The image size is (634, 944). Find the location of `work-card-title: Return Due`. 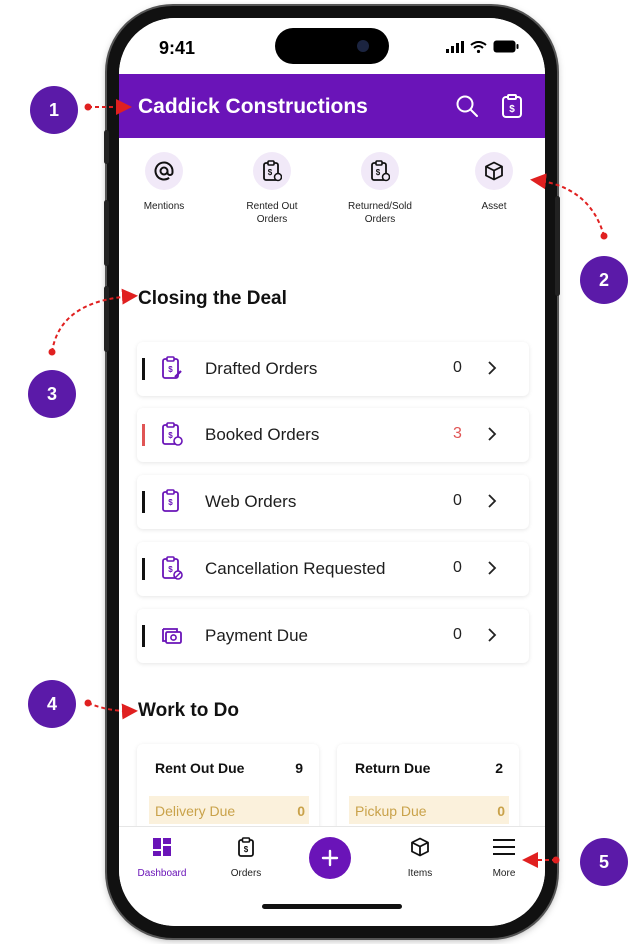

work-card-title: Return Due is located at coordinates (393, 768).